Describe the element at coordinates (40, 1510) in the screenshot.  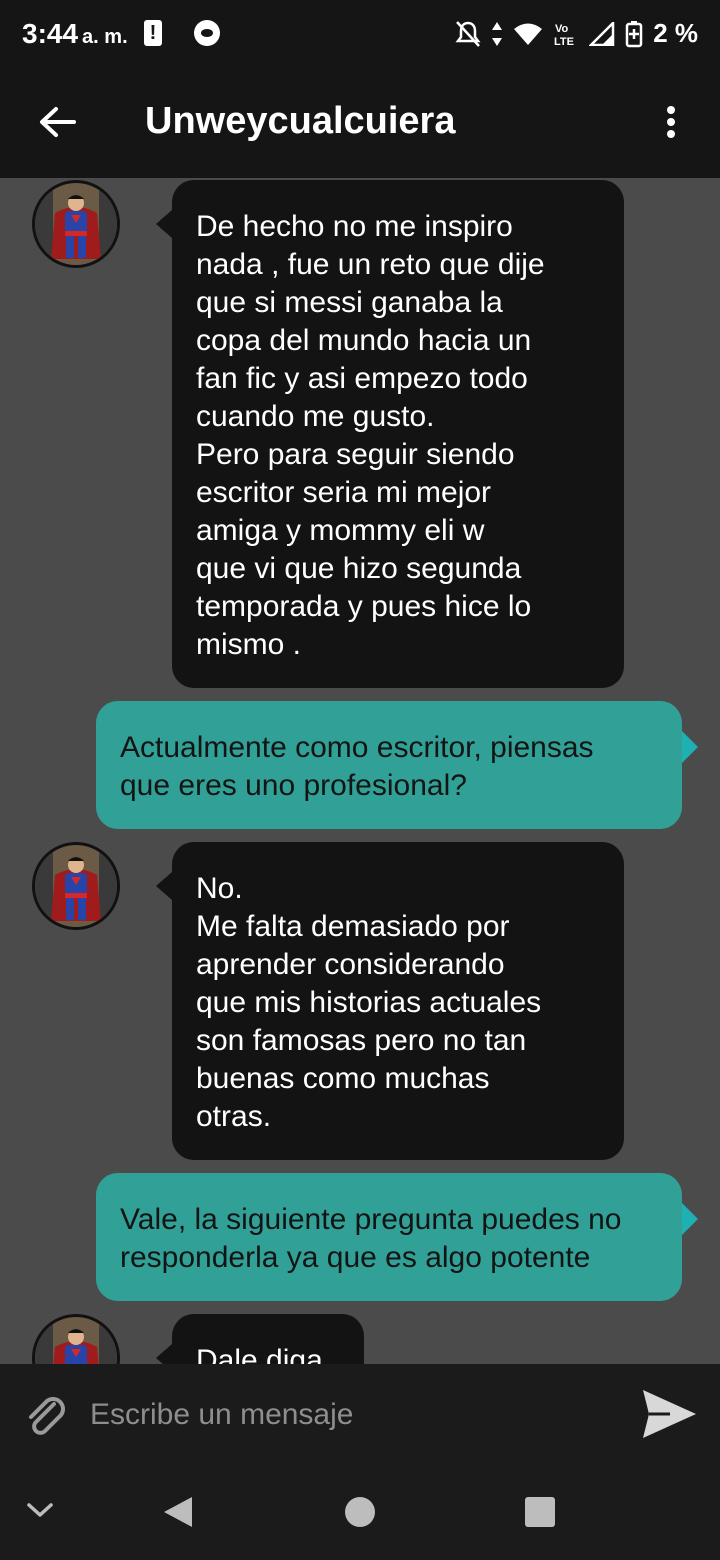
I see `chevron-down-icon` at that location.